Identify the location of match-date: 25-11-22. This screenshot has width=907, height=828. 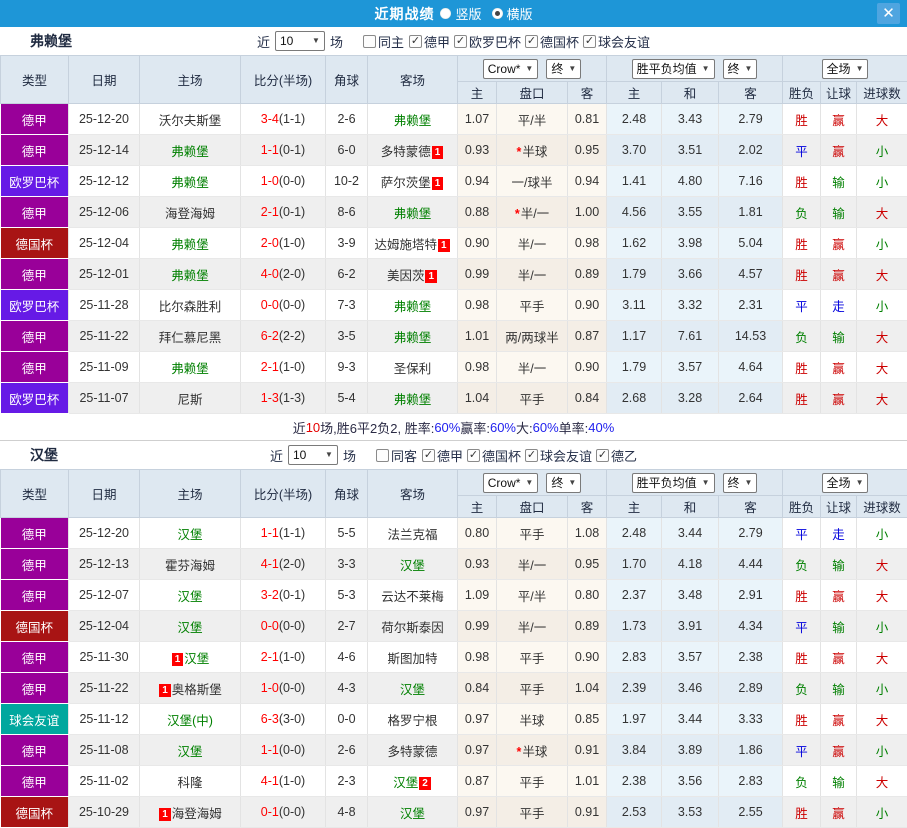
(104, 336).